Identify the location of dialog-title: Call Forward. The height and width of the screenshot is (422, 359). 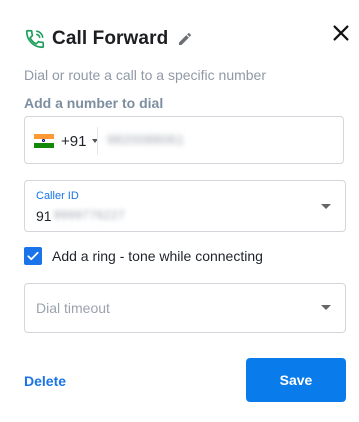
(110, 38).